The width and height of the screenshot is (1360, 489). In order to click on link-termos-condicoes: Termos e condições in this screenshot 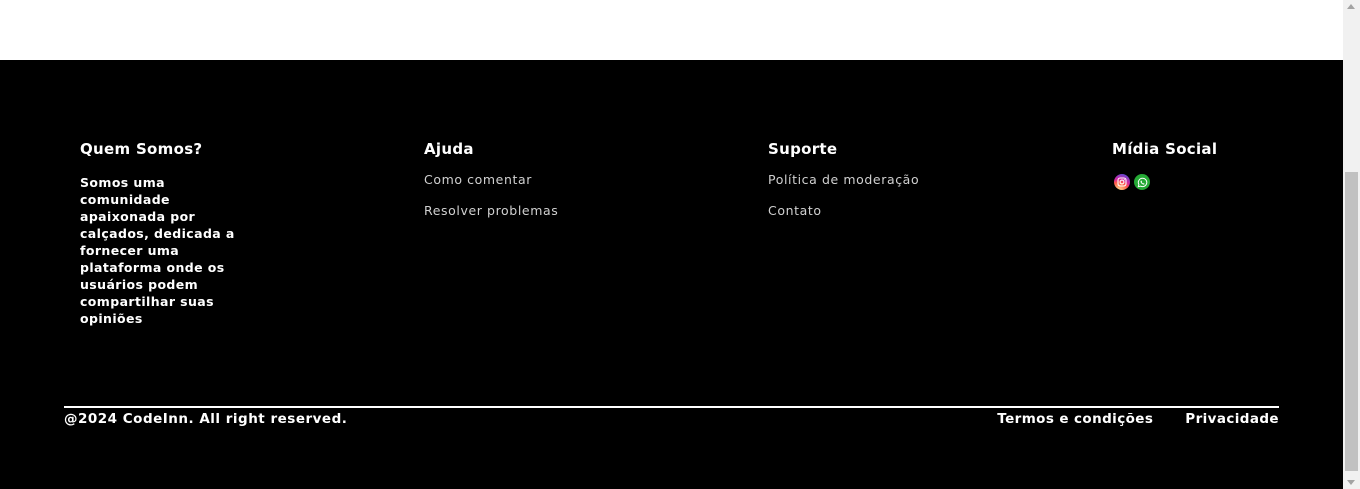, I will do `click(1075, 419)`.